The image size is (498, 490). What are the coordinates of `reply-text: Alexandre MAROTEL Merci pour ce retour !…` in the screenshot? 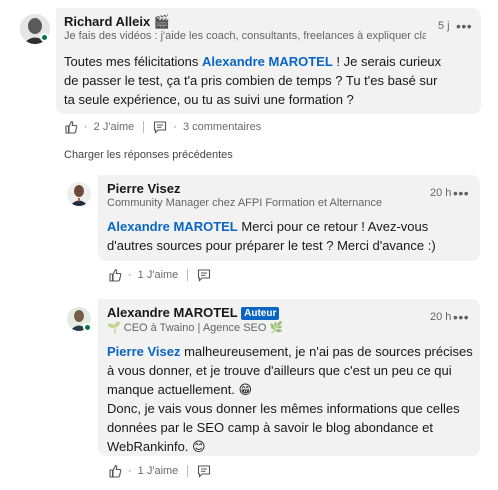 It's located at (271, 236).